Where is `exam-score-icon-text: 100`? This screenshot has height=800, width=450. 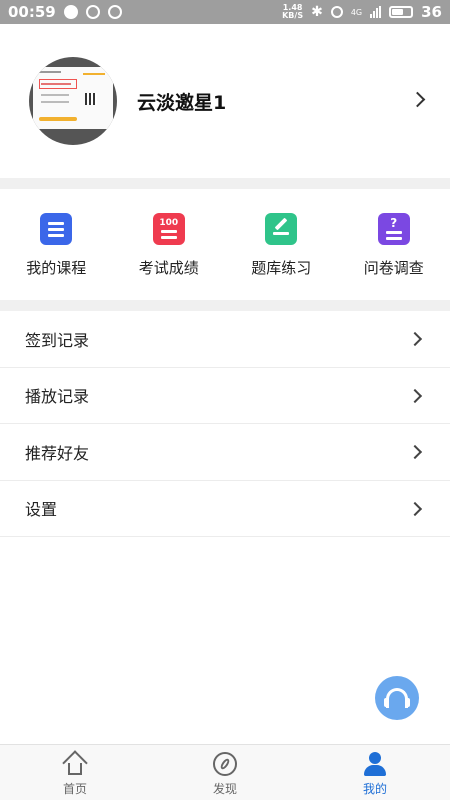
exam-score-icon-text: 100 is located at coordinates (169, 223).